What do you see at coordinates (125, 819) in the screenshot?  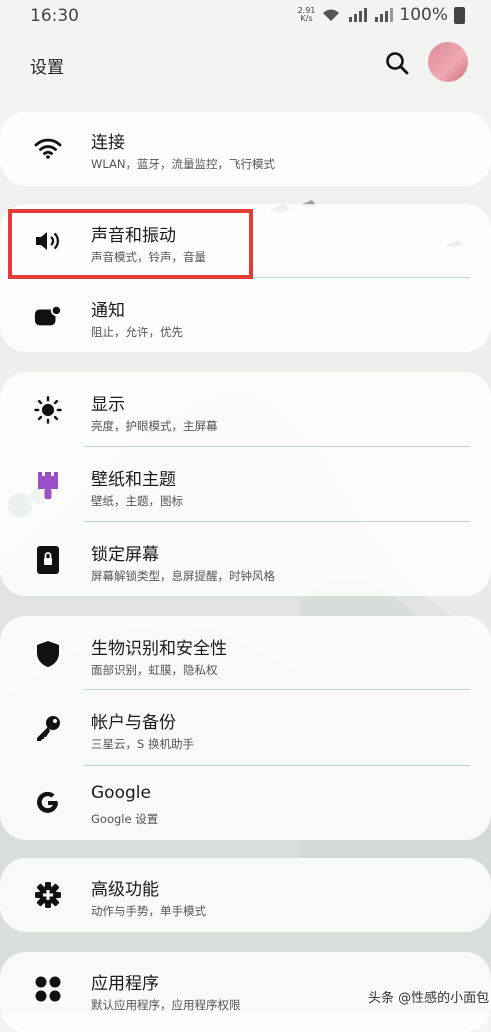 I see `item-subtitle: Google 设置` at bounding box center [125, 819].